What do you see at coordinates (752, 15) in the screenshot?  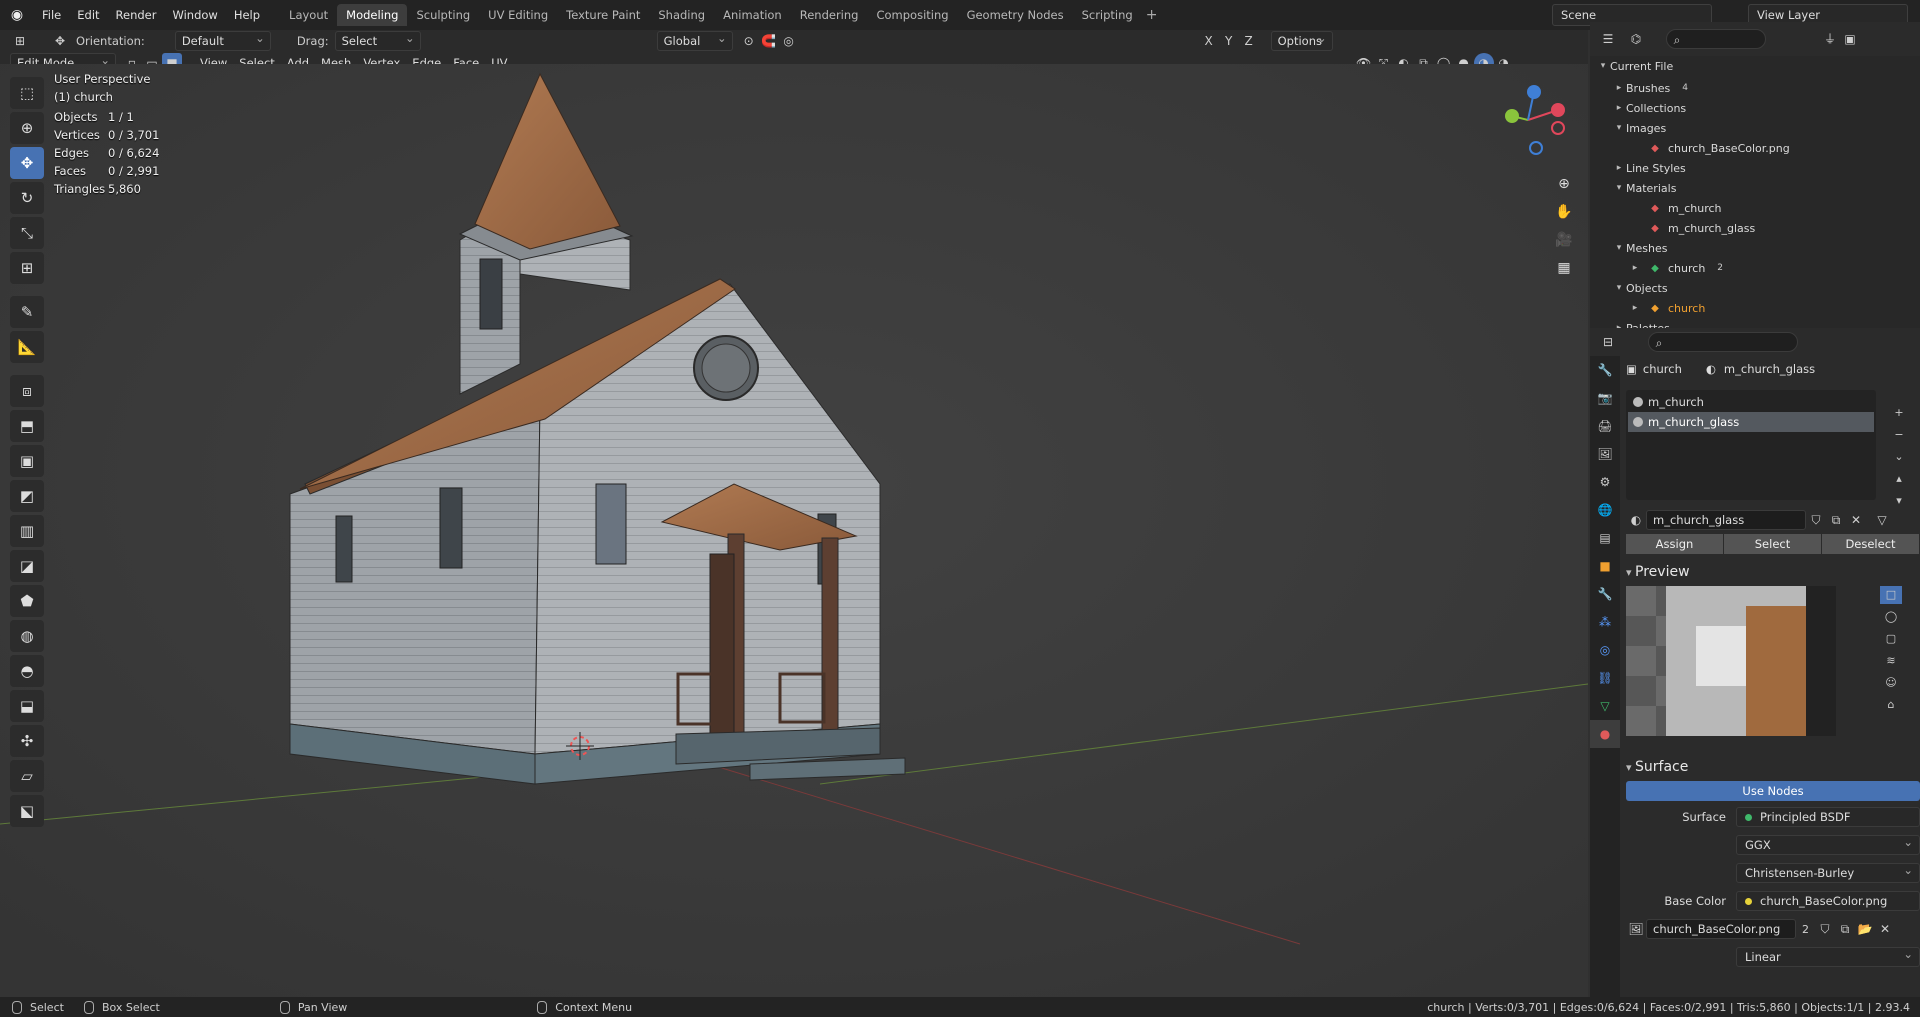 I see `tab-animation: Animation` at bounding box center [752, 15].